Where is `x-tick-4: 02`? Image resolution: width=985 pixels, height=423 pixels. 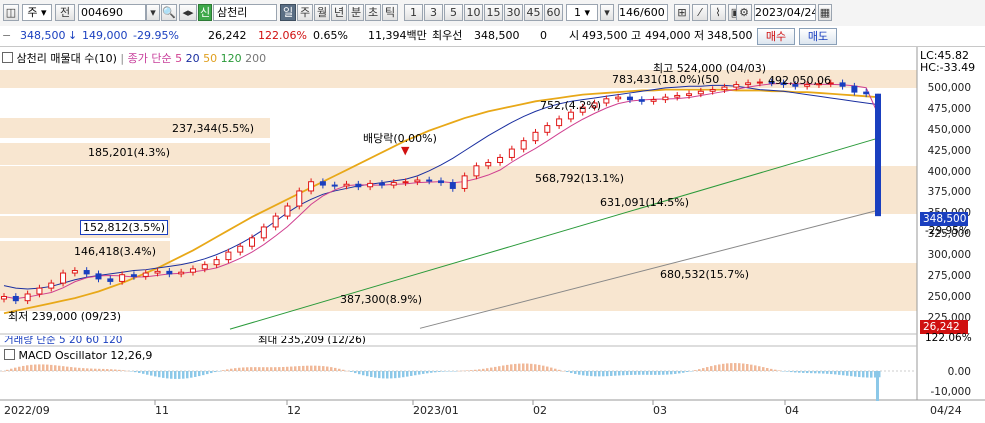 x-tick-4: 02 is located at coordinates (540, 410).